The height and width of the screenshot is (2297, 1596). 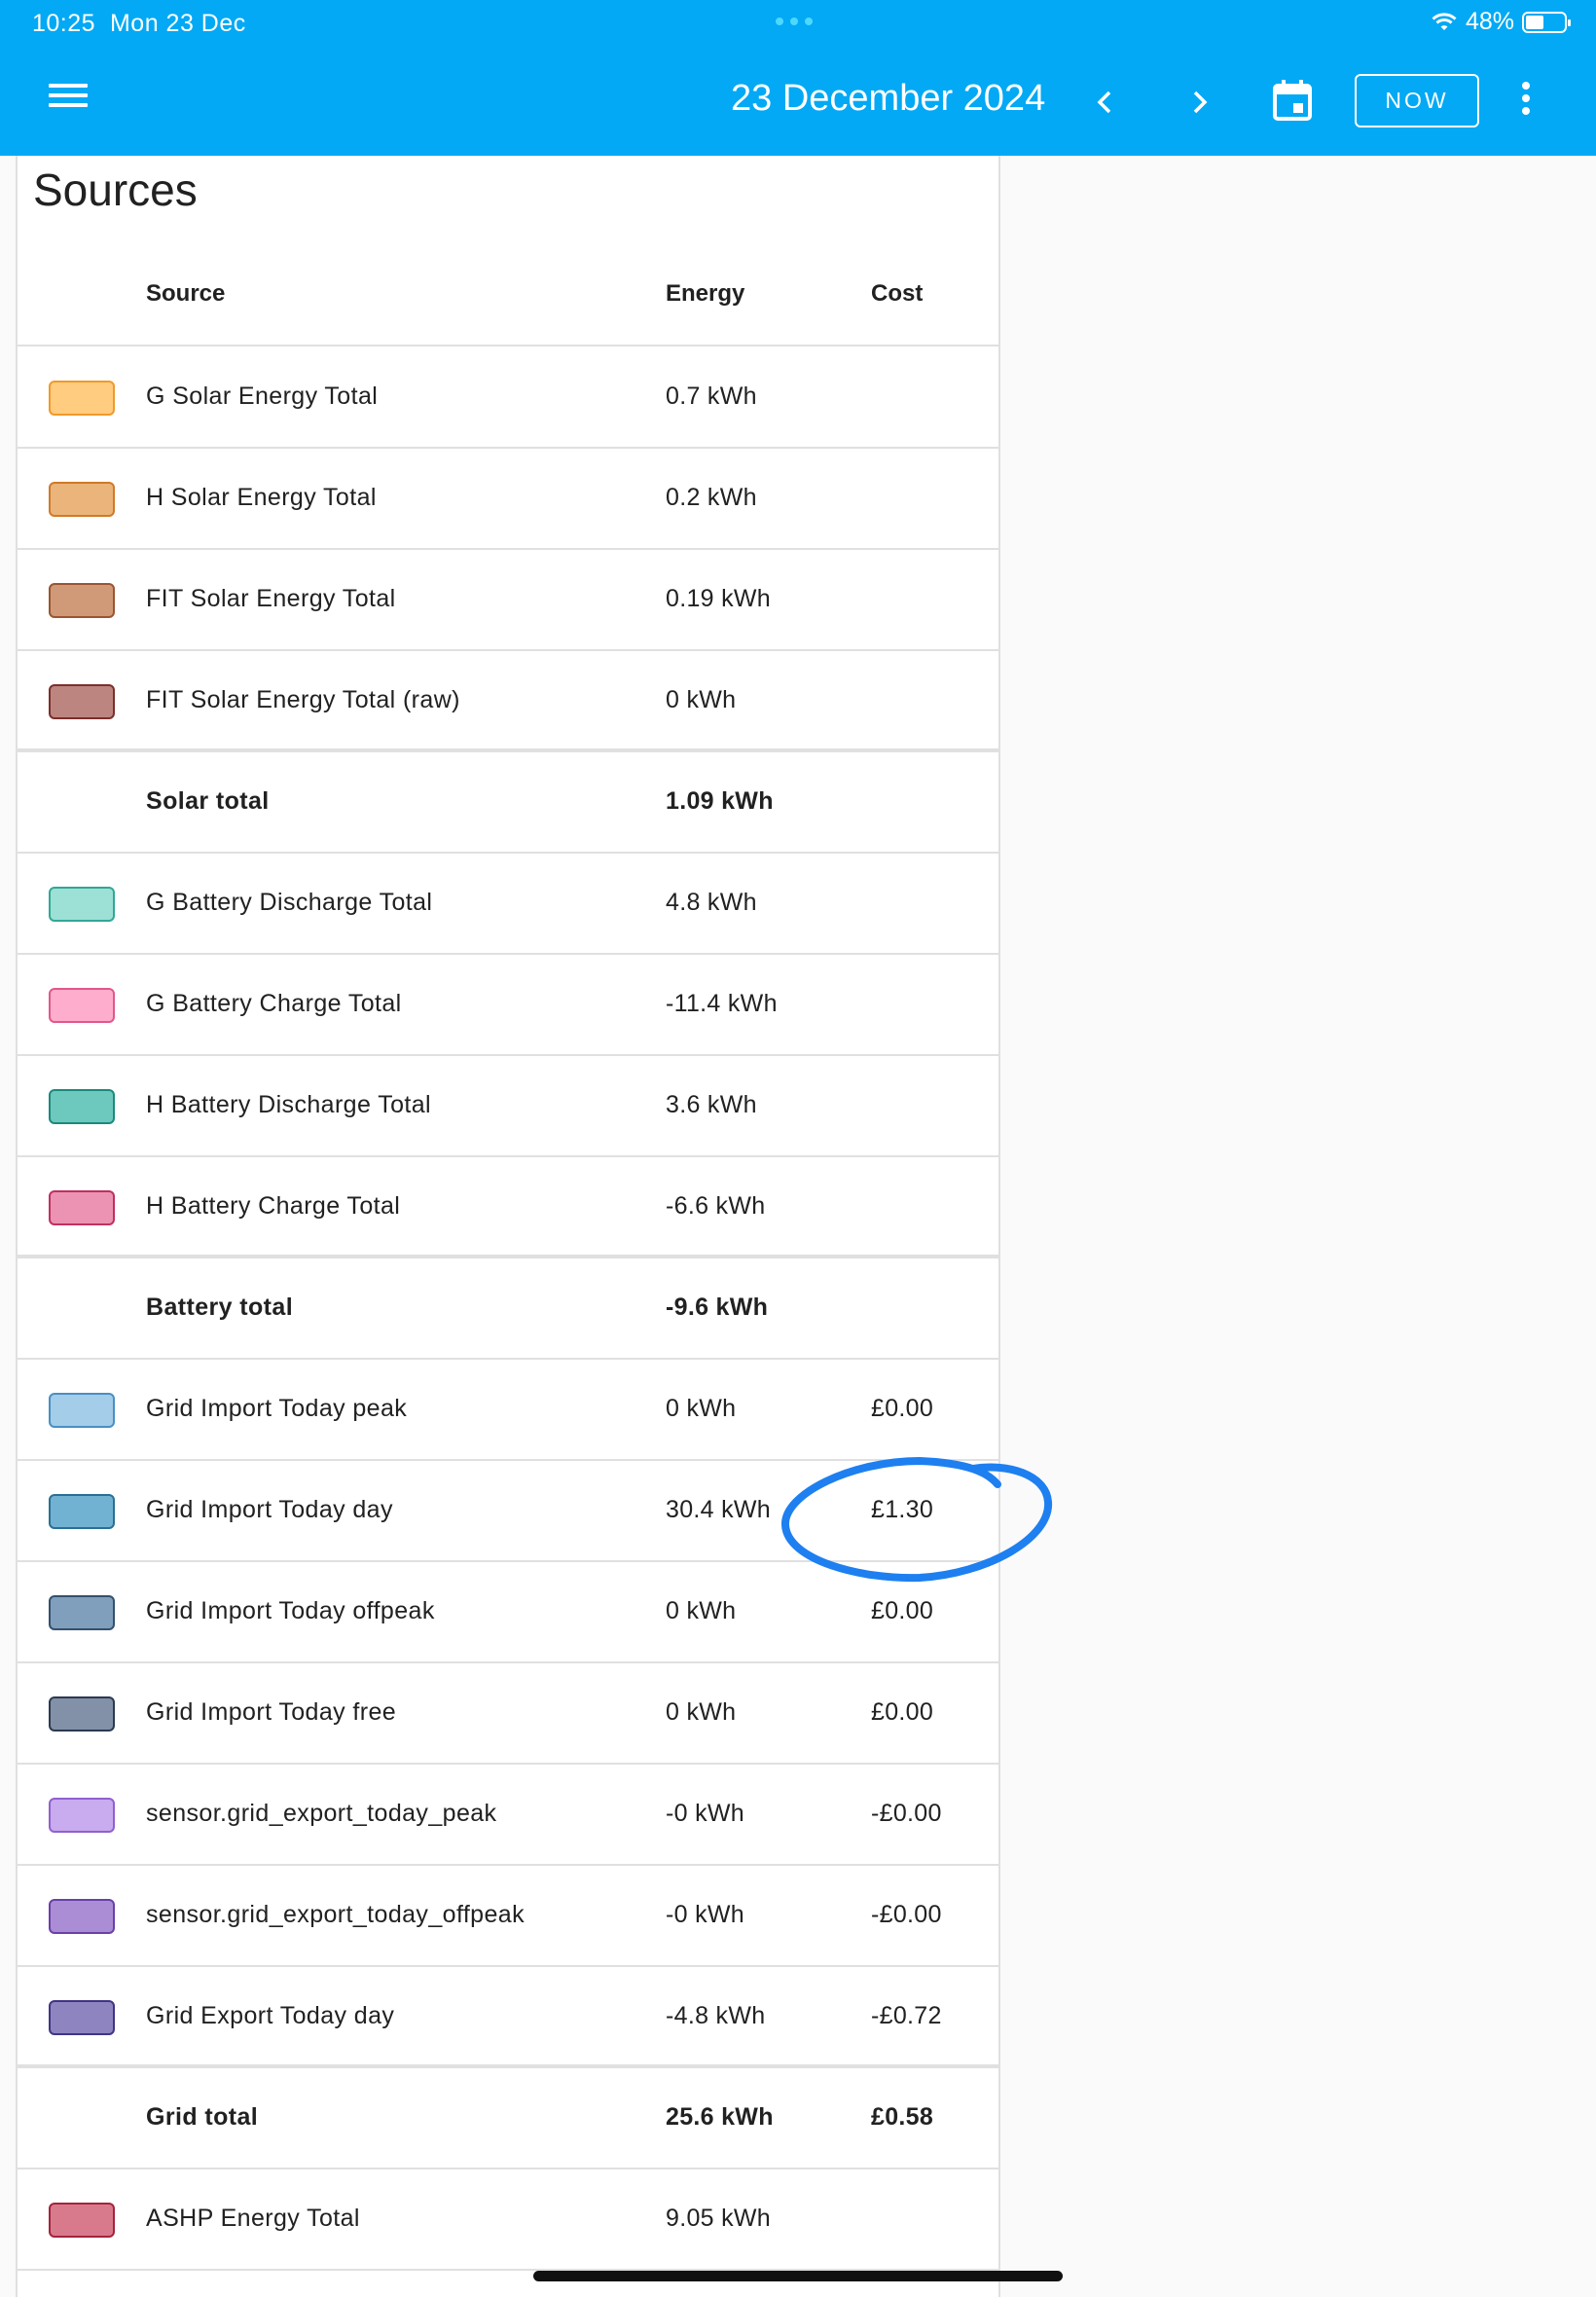 What do you see at coordinates (1292, 100) in the screenshot?
I see `calendar-icon` at bounding box center [1292, 100].